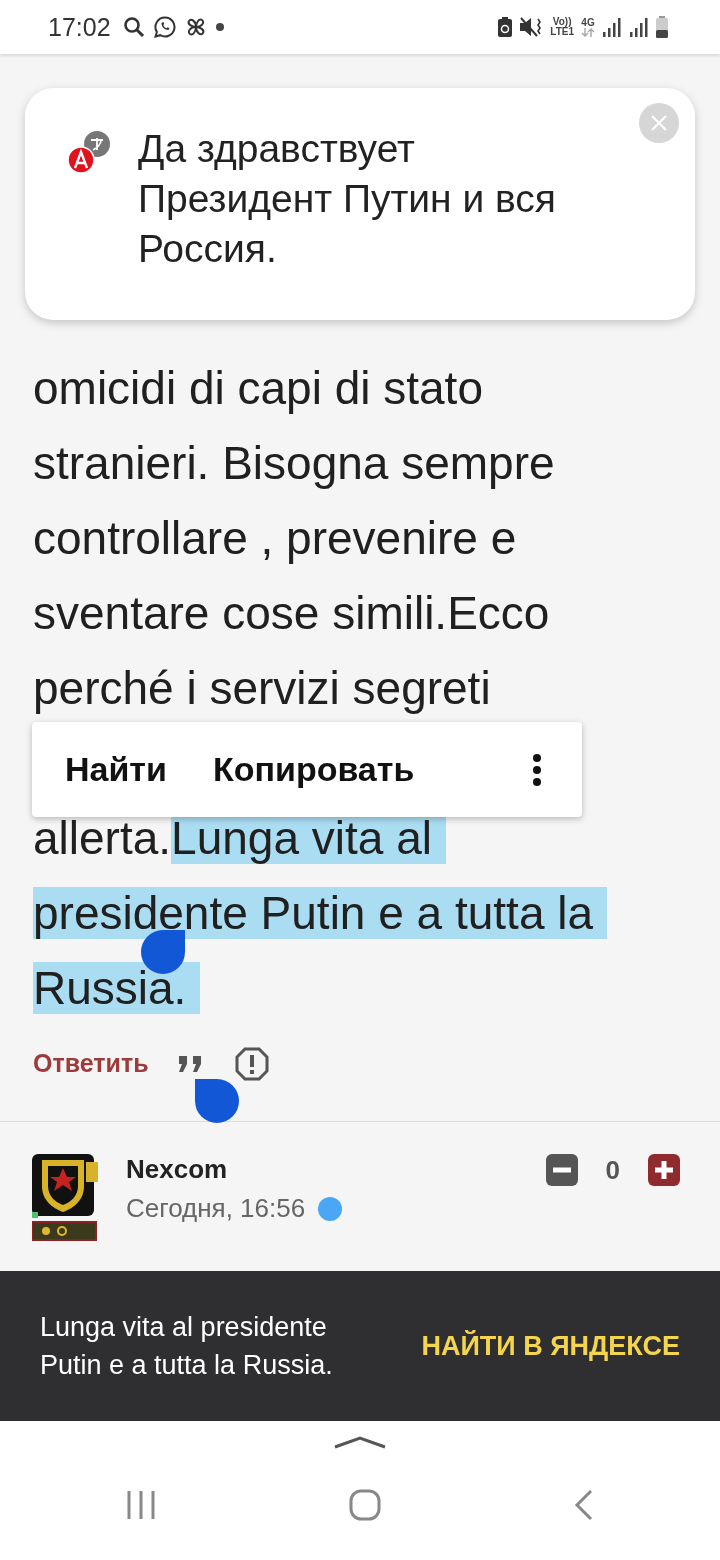  I want to click on battery-saver-icon, so click(505, 27).